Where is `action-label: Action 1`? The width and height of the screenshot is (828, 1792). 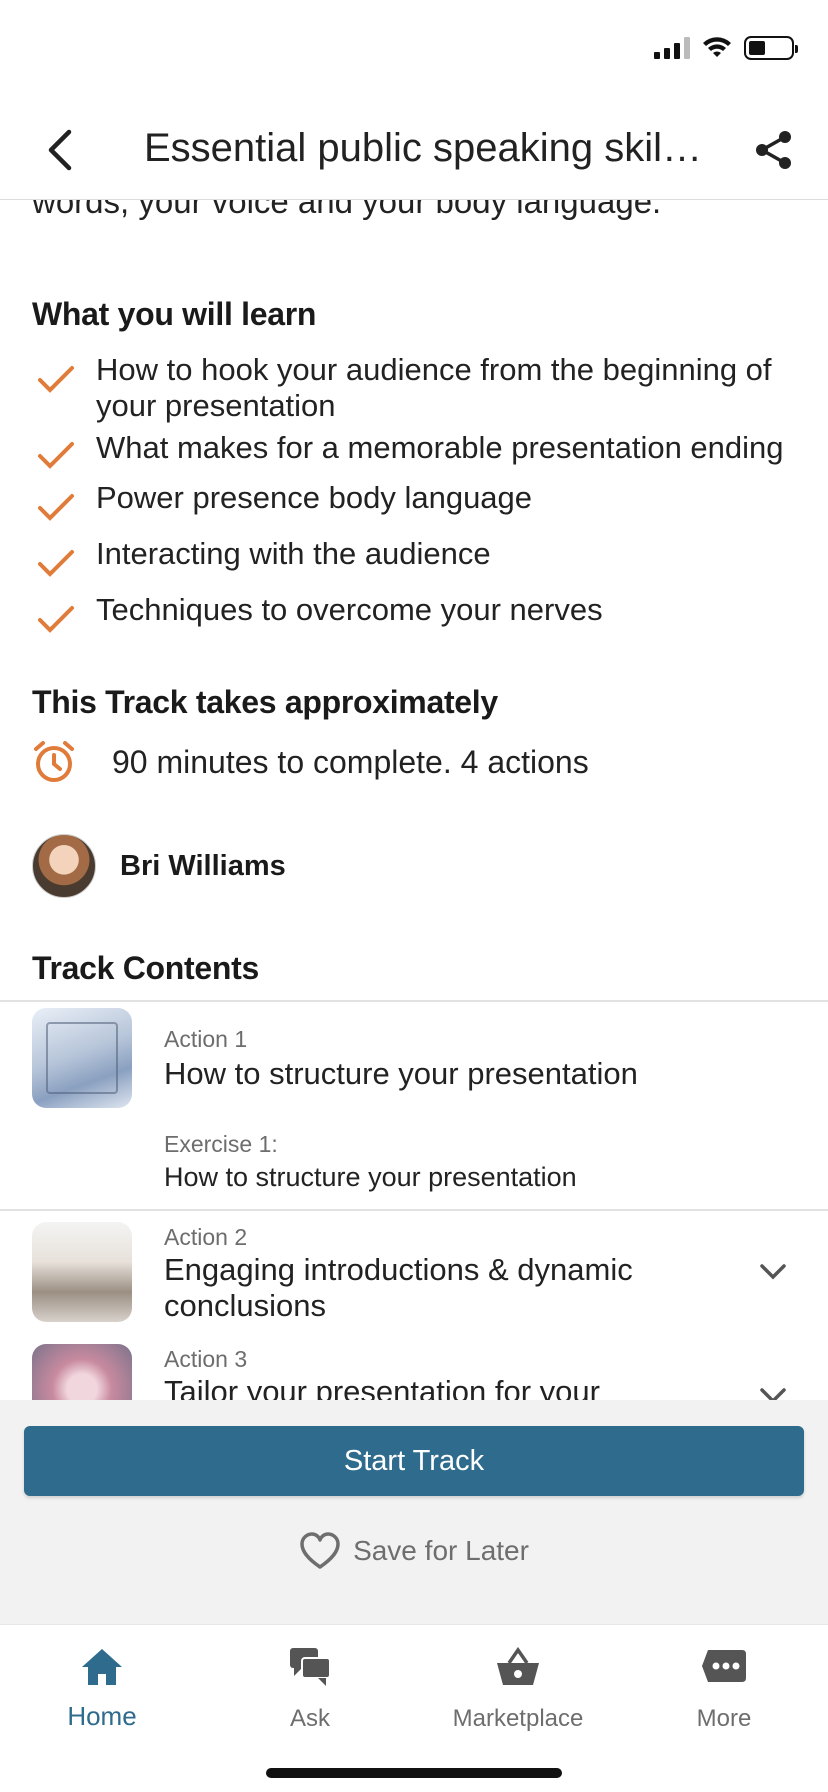
action-label: Action 1 is located at coordinates (206, 1039).